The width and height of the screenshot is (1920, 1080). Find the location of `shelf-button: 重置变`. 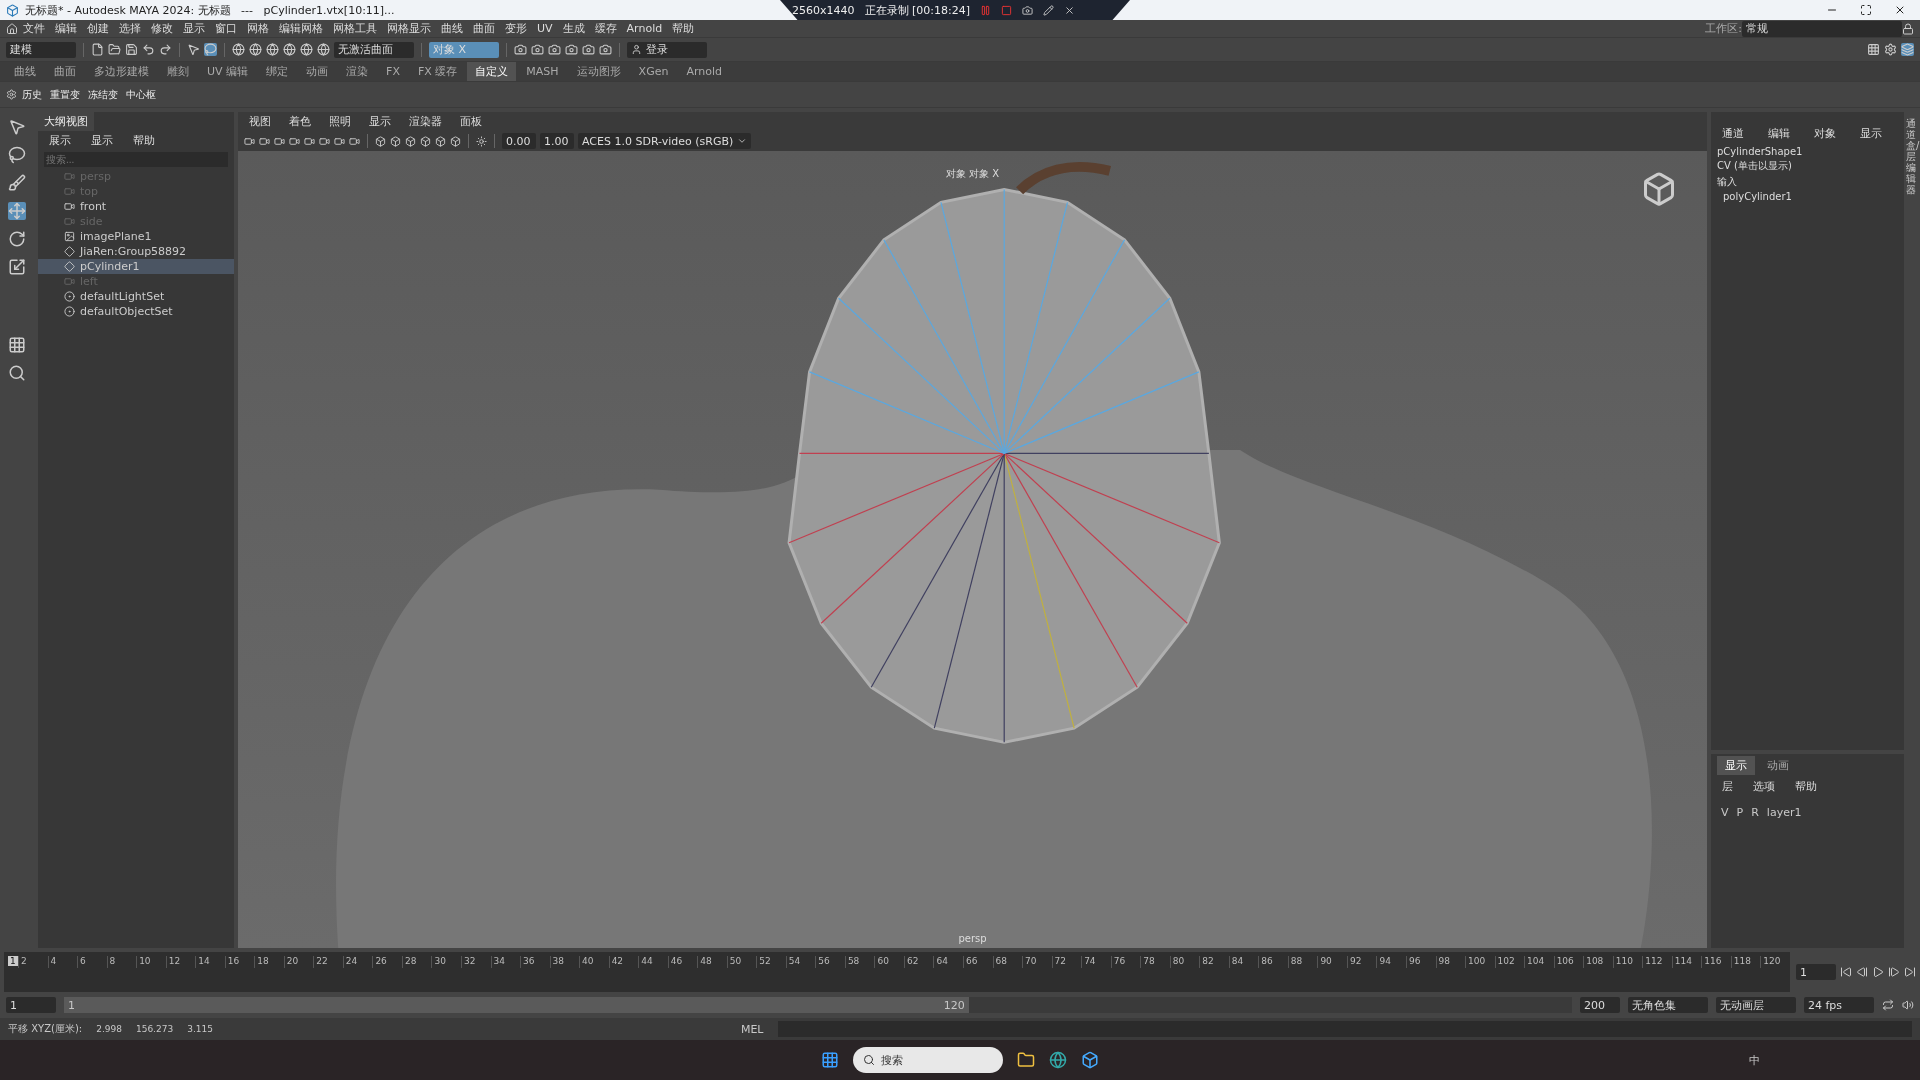

shelf-button: 重置变 is located at coordinates (65, 94).